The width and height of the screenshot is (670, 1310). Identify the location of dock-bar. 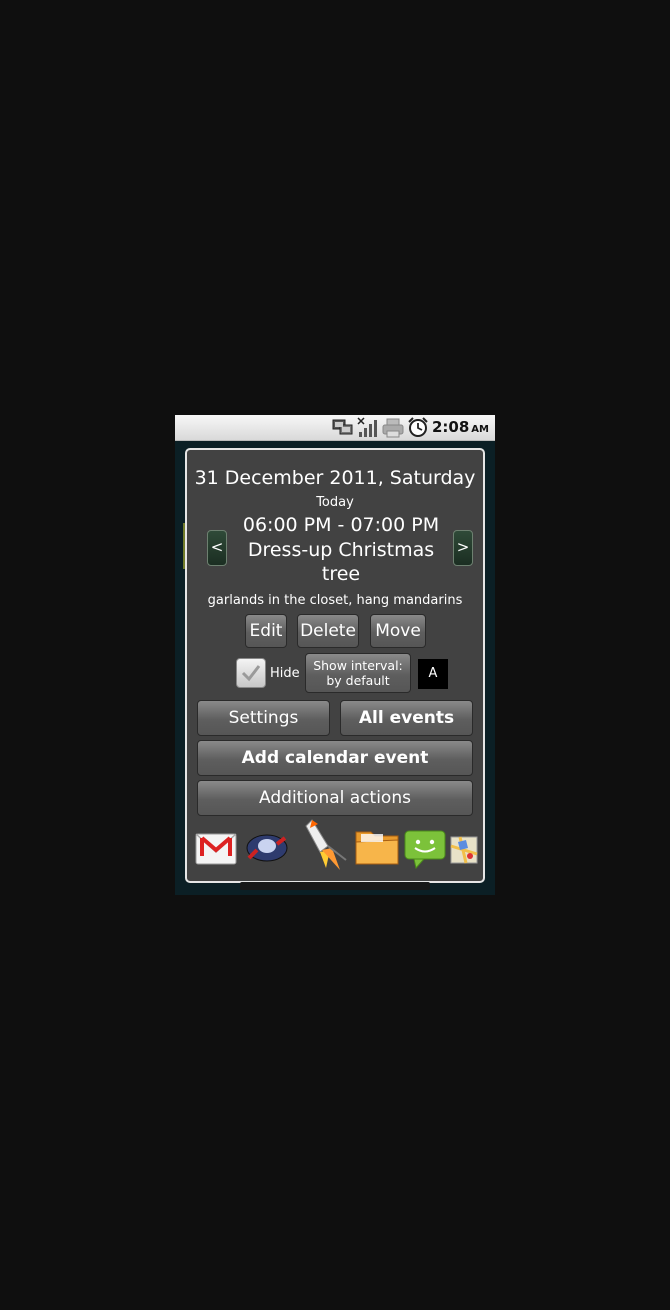
(335, 886).